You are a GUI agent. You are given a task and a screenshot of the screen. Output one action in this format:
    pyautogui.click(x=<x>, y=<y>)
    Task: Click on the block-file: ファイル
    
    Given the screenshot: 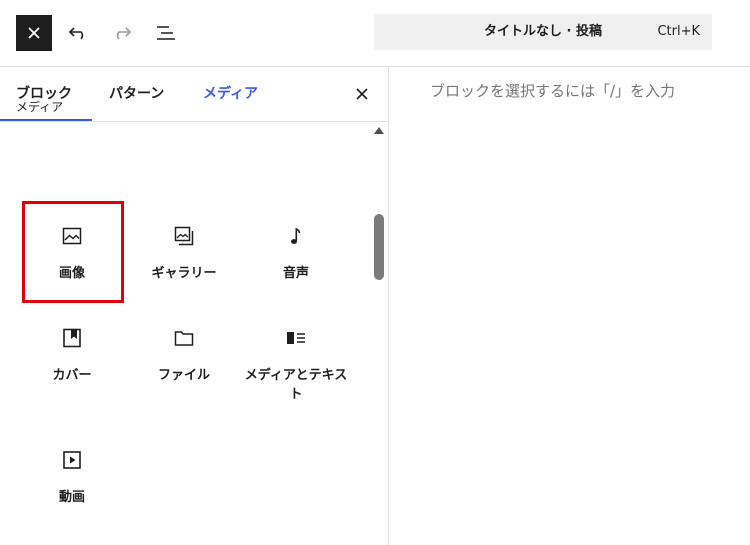 What is the action you would take?
    pyautogui.click(x=184, y=364)
    